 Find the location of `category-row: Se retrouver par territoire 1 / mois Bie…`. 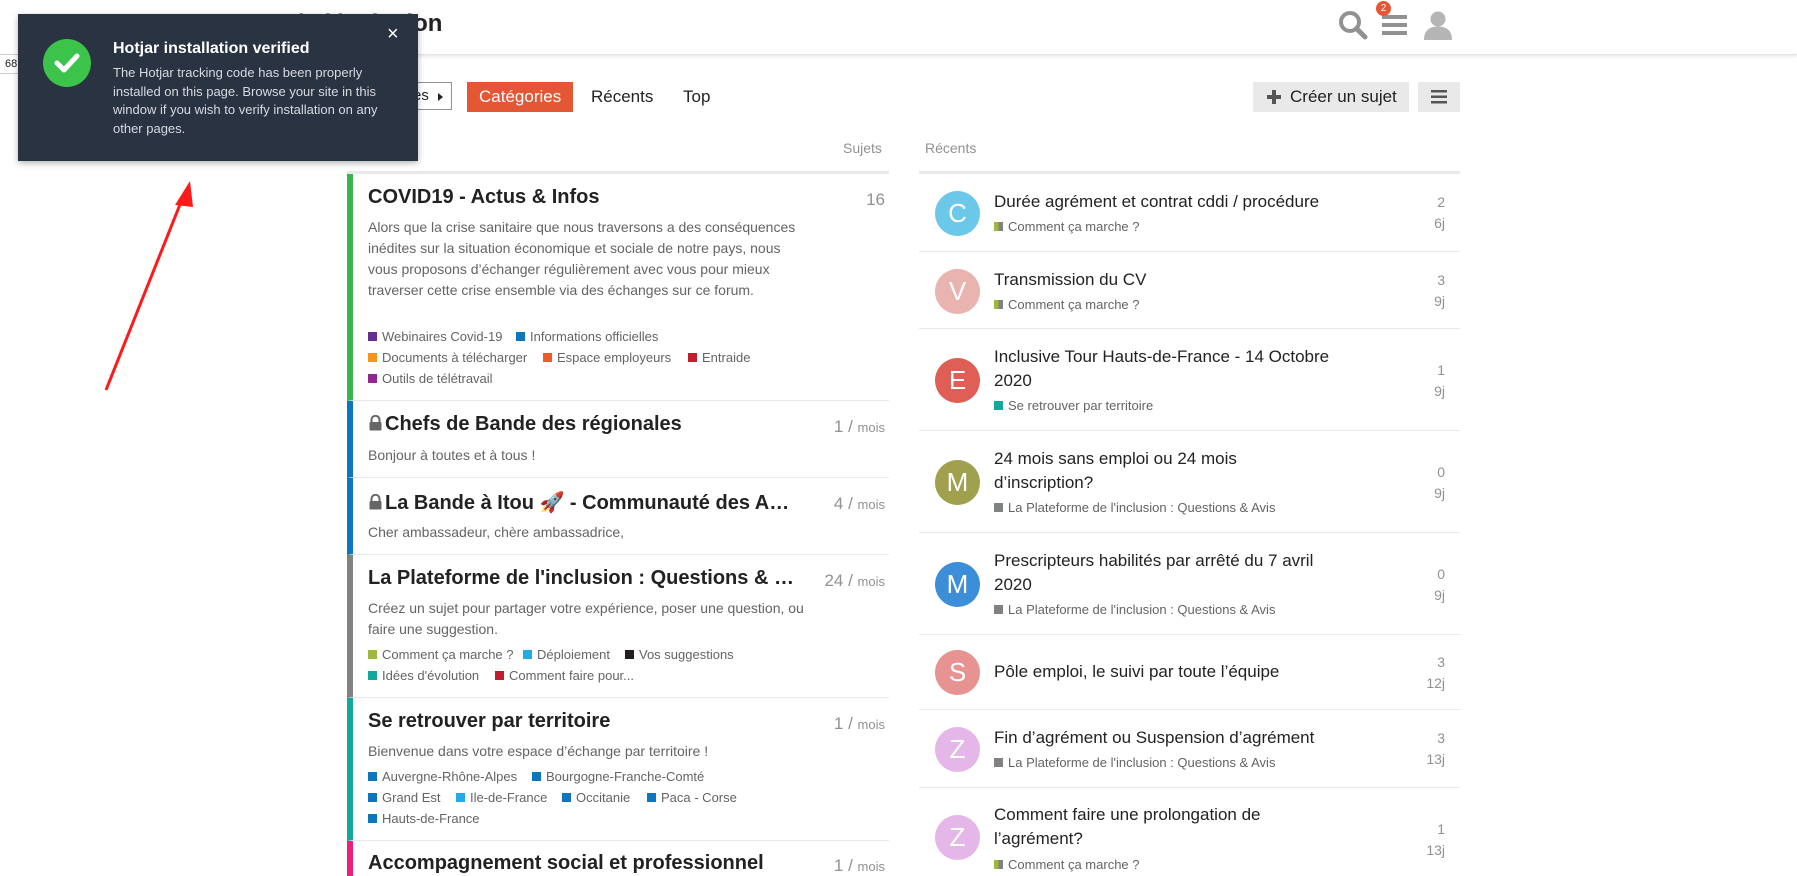

category-row: Se retrouver par territoire 1 / mois Bie… is located at coordinates (618, 769).